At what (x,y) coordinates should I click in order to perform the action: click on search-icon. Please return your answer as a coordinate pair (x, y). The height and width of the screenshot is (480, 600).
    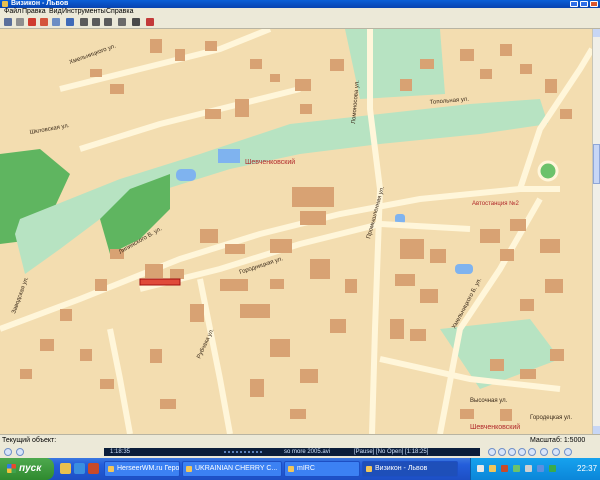
    Looking at the image, I should click on (108, 22).